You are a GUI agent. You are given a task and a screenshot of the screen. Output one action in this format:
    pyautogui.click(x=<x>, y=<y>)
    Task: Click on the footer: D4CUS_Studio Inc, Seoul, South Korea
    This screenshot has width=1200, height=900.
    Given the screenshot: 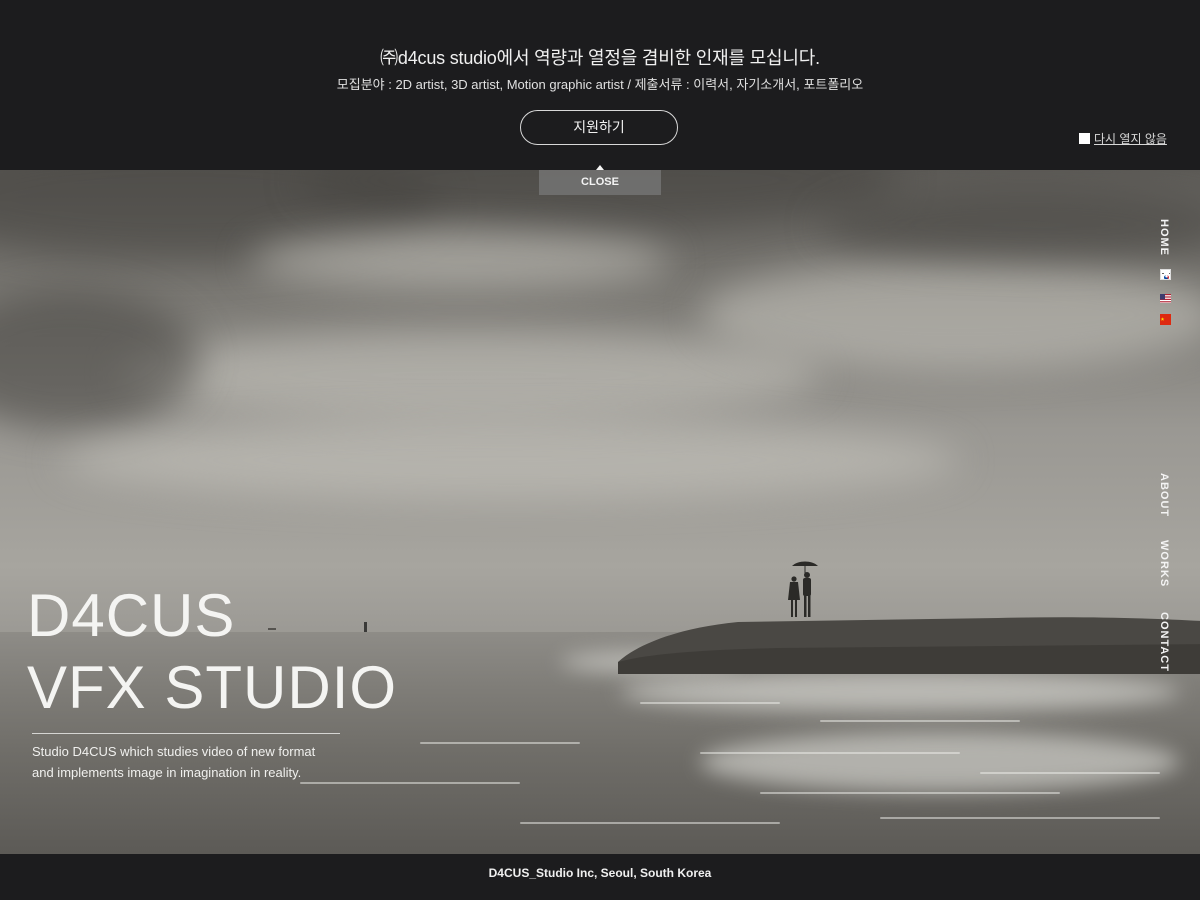 What is the action you would take?
    pyautogui.click(x=600, y=877)
    